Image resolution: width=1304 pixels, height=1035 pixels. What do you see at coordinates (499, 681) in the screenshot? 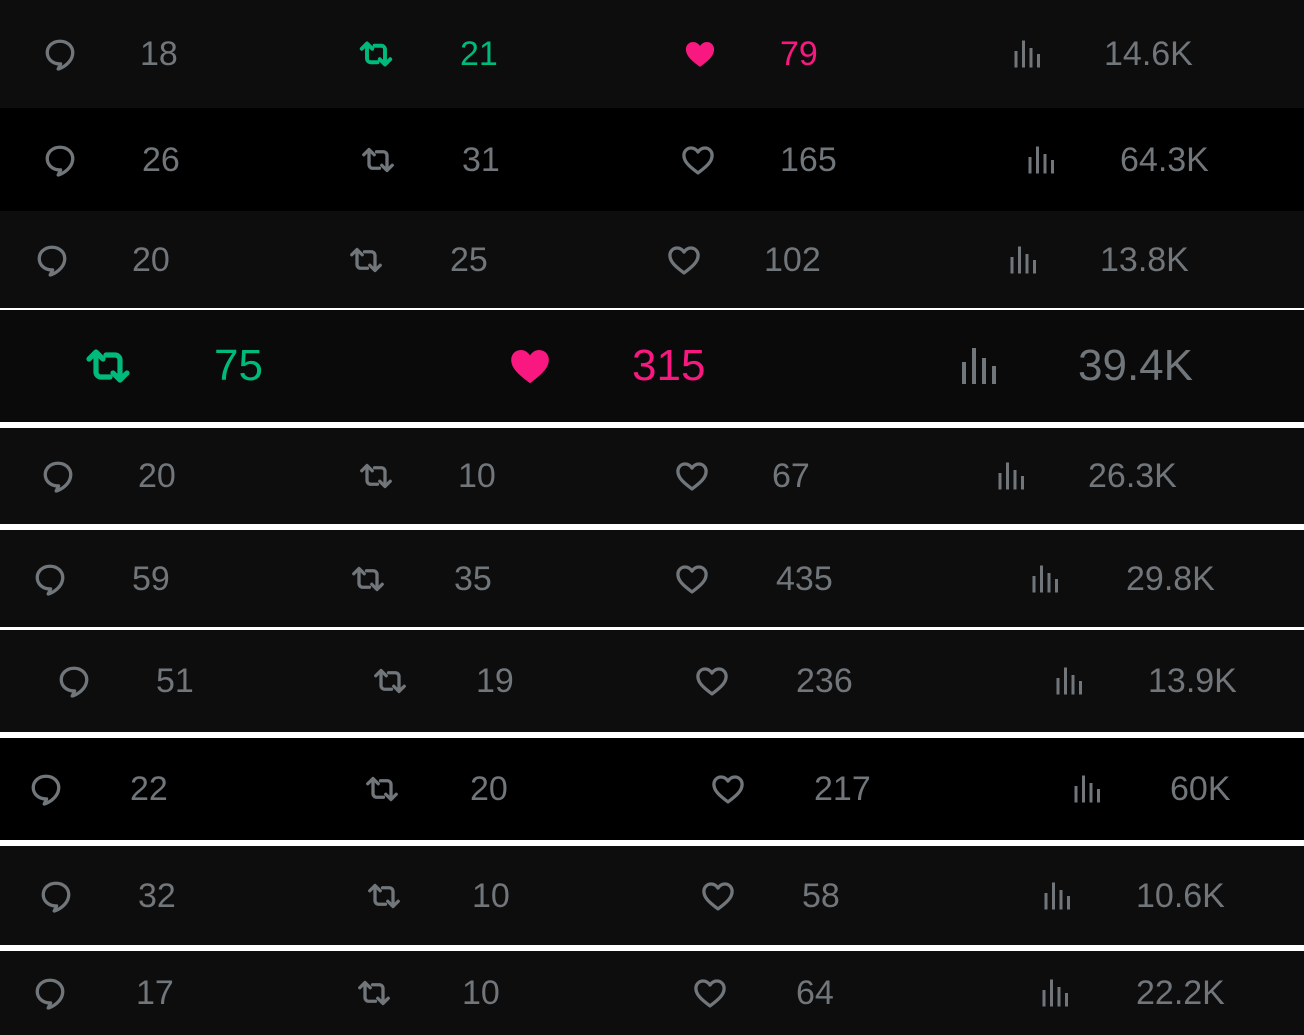
I see `retweet-button: 19` at bounding box center [499, 681].